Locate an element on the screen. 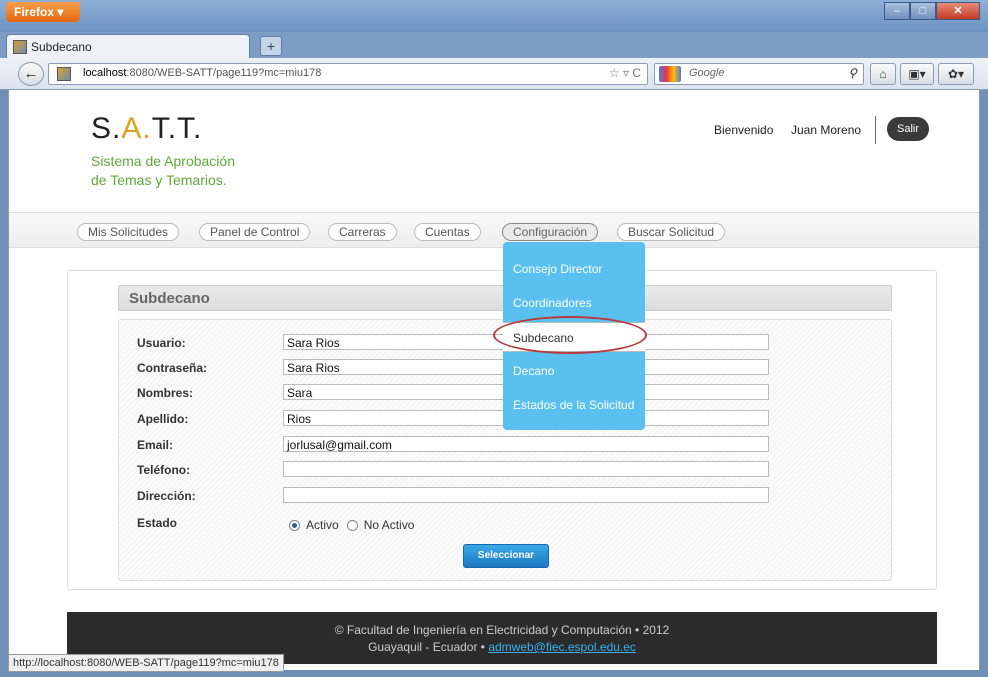 Image resolution: width=988 pixels, height=677 pixels. tagline-line2: de Temas y Temarios. is located at coordinates (159, 180).